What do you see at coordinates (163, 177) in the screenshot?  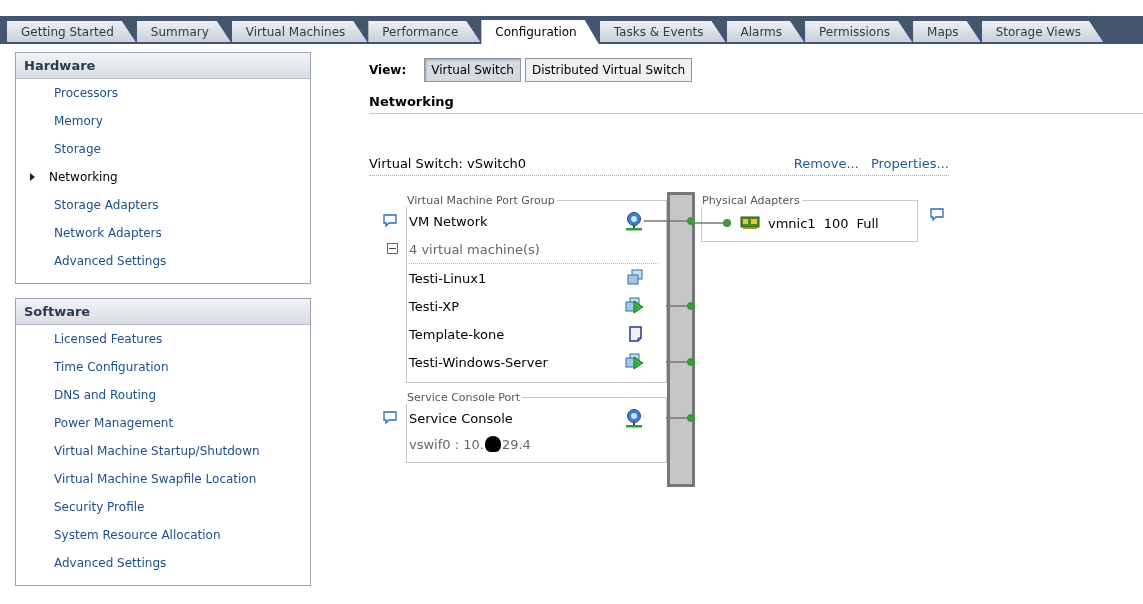 I see `sidebar-item: Networking` at bounding box center [163, 177].